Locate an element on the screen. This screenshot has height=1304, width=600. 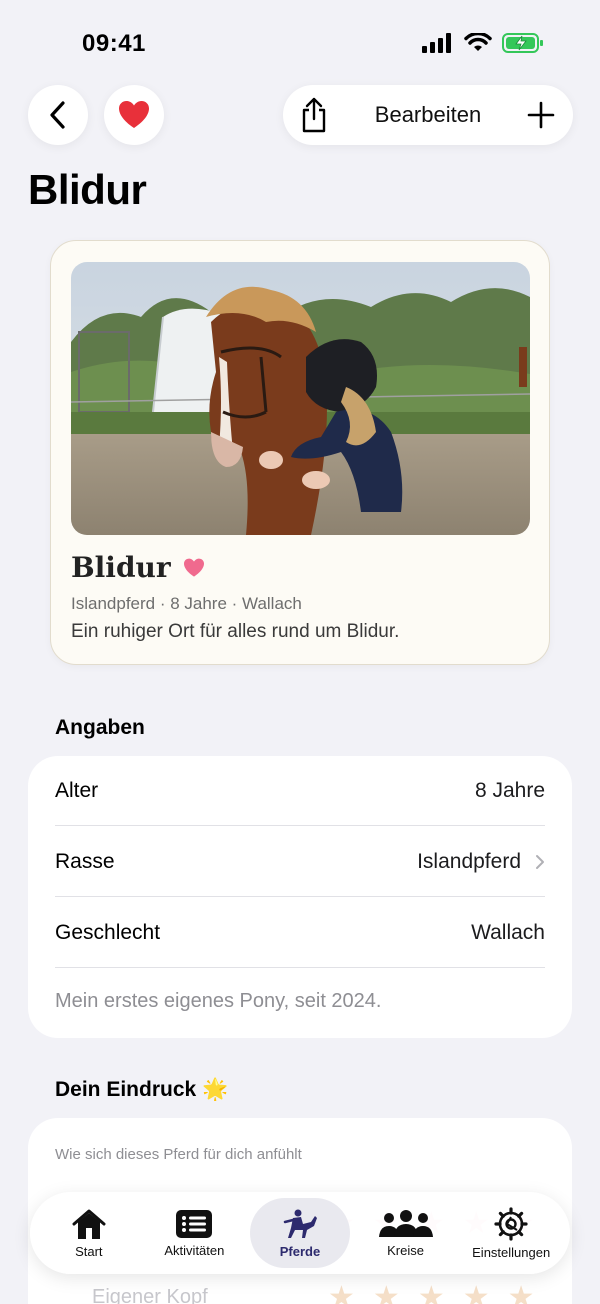
status-time: 09:41 is located at coordinates (114, 43).